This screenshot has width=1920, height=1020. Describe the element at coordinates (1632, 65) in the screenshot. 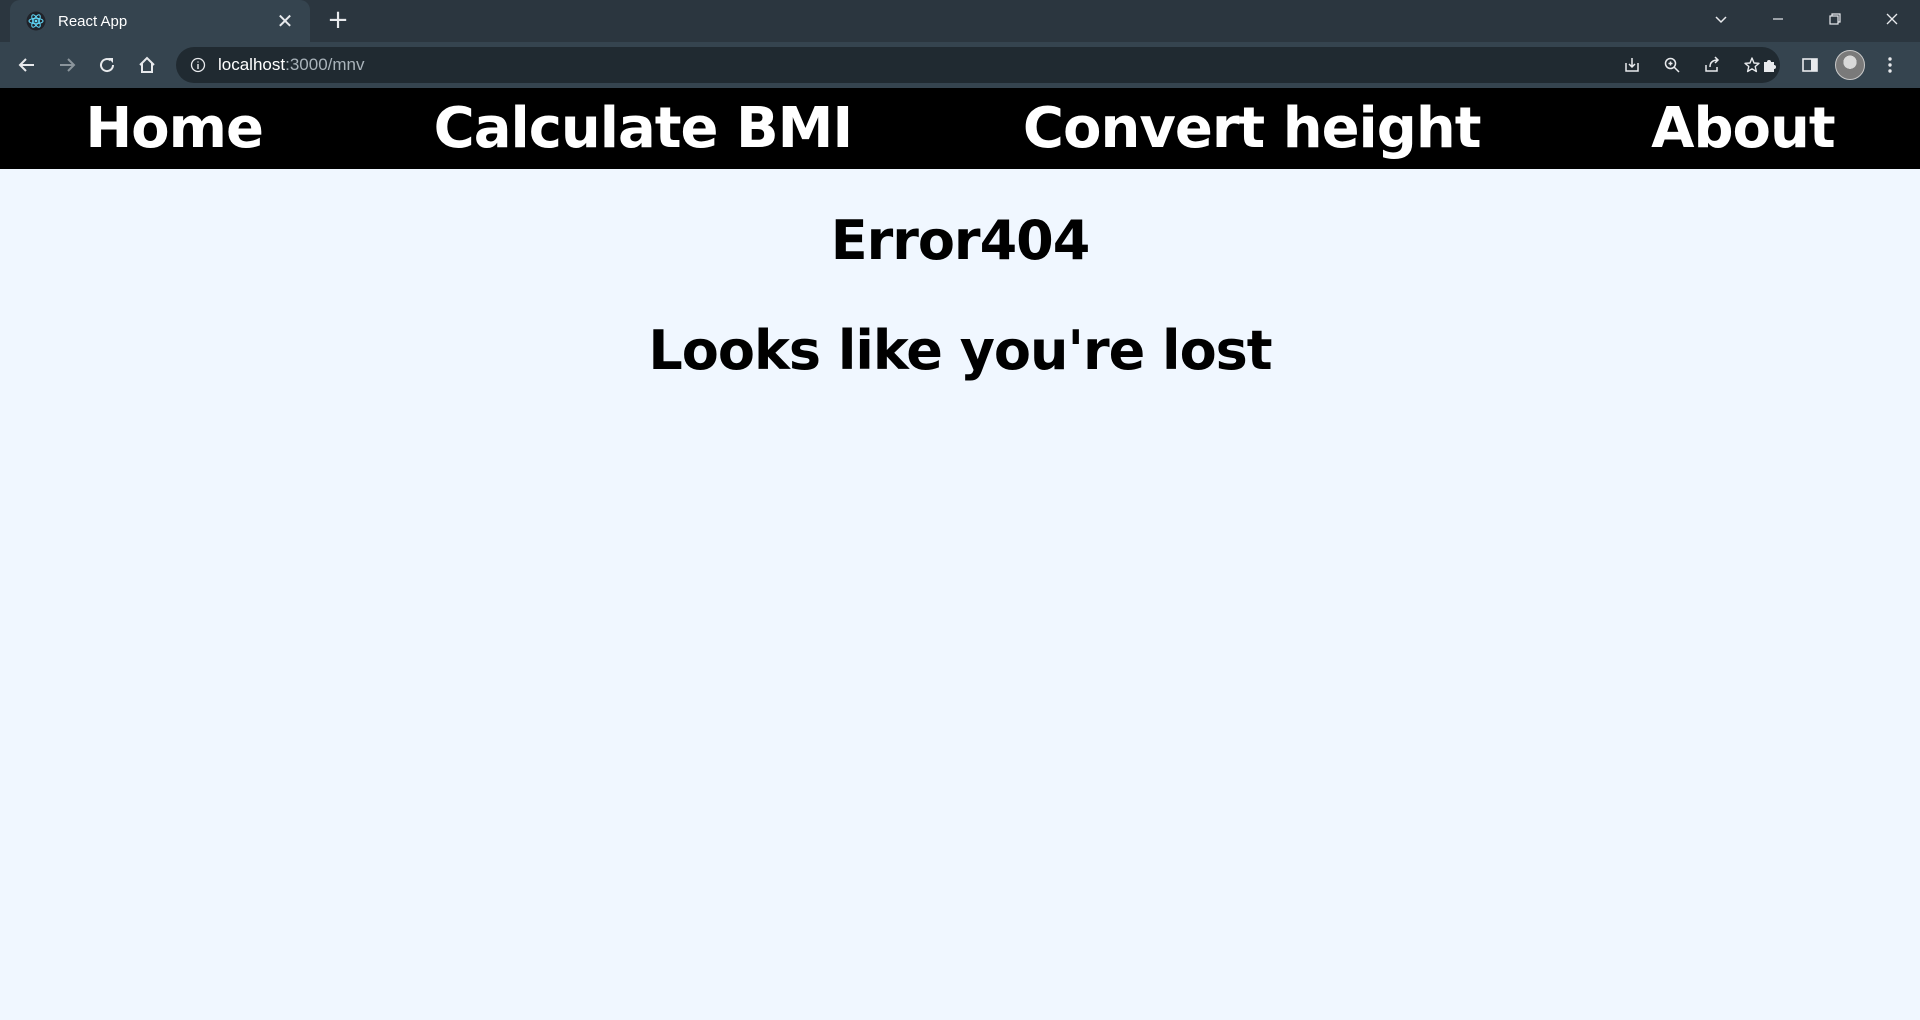

I see `install-app-icon` at that location.